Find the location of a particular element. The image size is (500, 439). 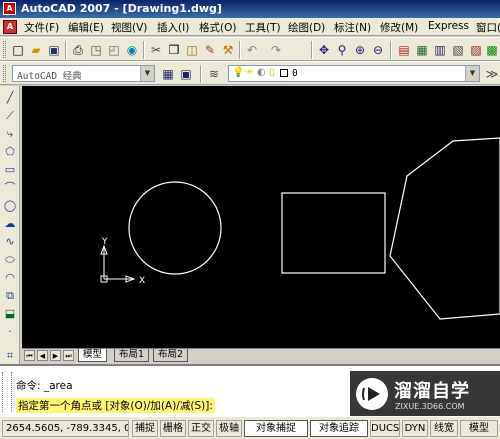

save-workspace-icon: ▣ is located at coordinates (186, 74).